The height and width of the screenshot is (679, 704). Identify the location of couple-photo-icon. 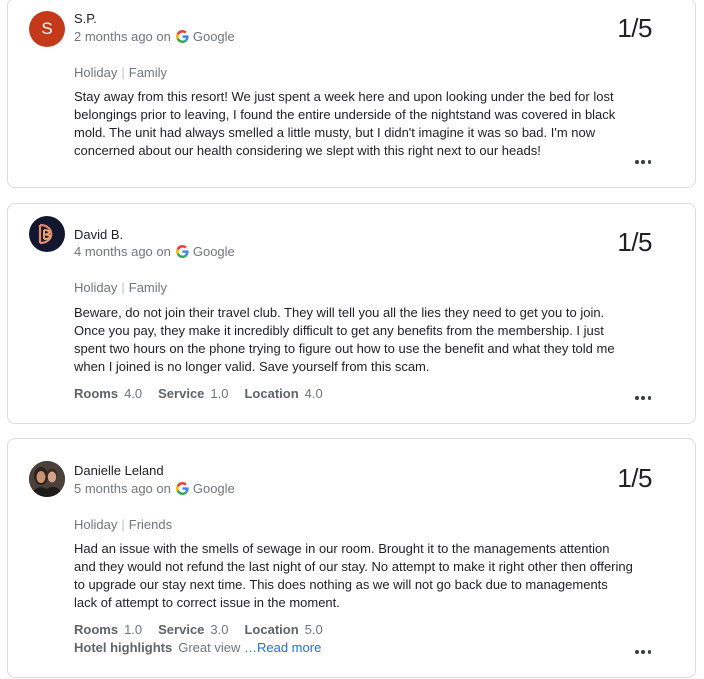
(47, 479).